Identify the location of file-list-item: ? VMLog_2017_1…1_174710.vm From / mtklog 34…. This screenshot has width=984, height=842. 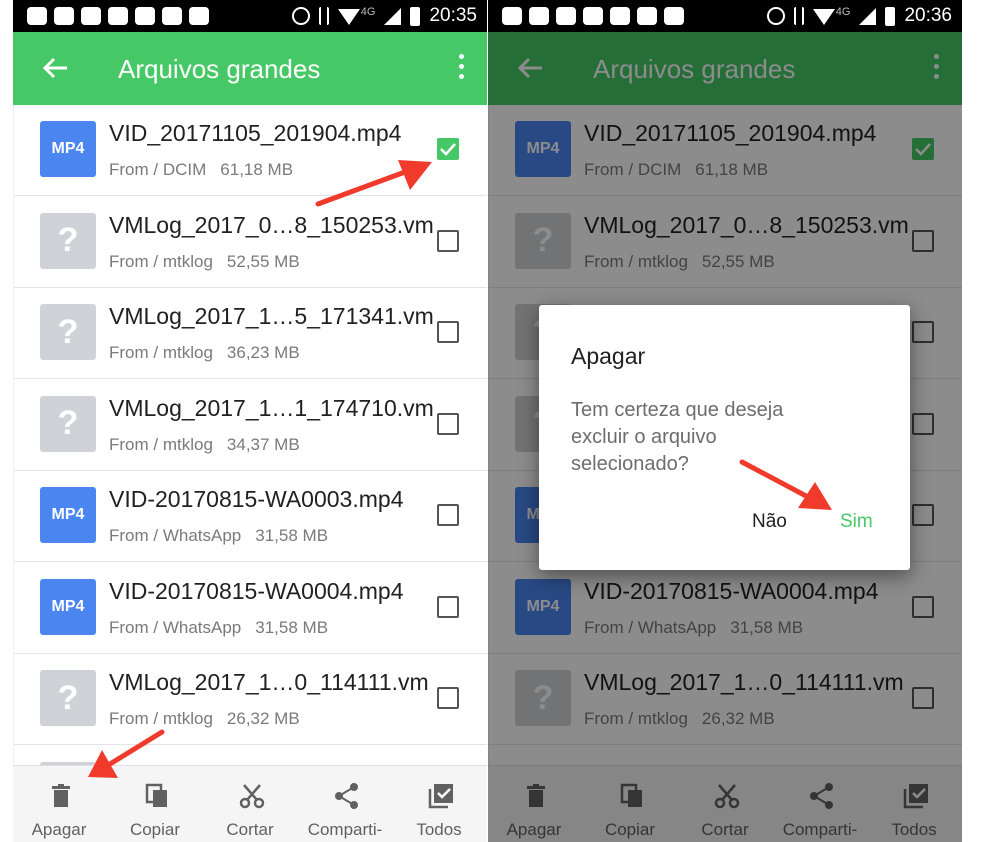
(250, 425).